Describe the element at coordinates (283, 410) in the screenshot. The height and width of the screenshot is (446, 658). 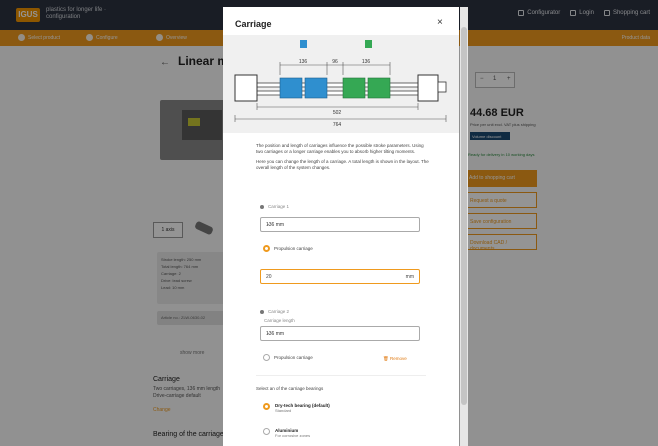
I see `option-subtitle: Standard` at that location.